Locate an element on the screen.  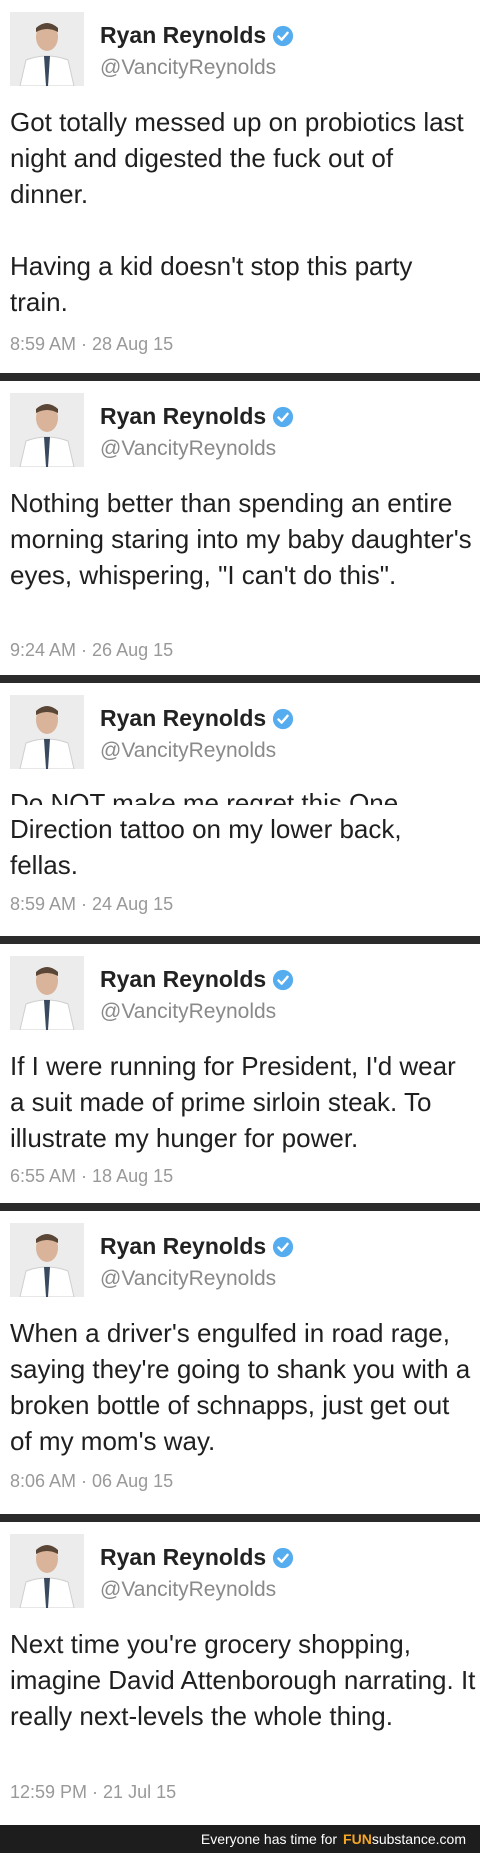
footer-slogan: Everyone has time for is located at coordinates (269, 1839).